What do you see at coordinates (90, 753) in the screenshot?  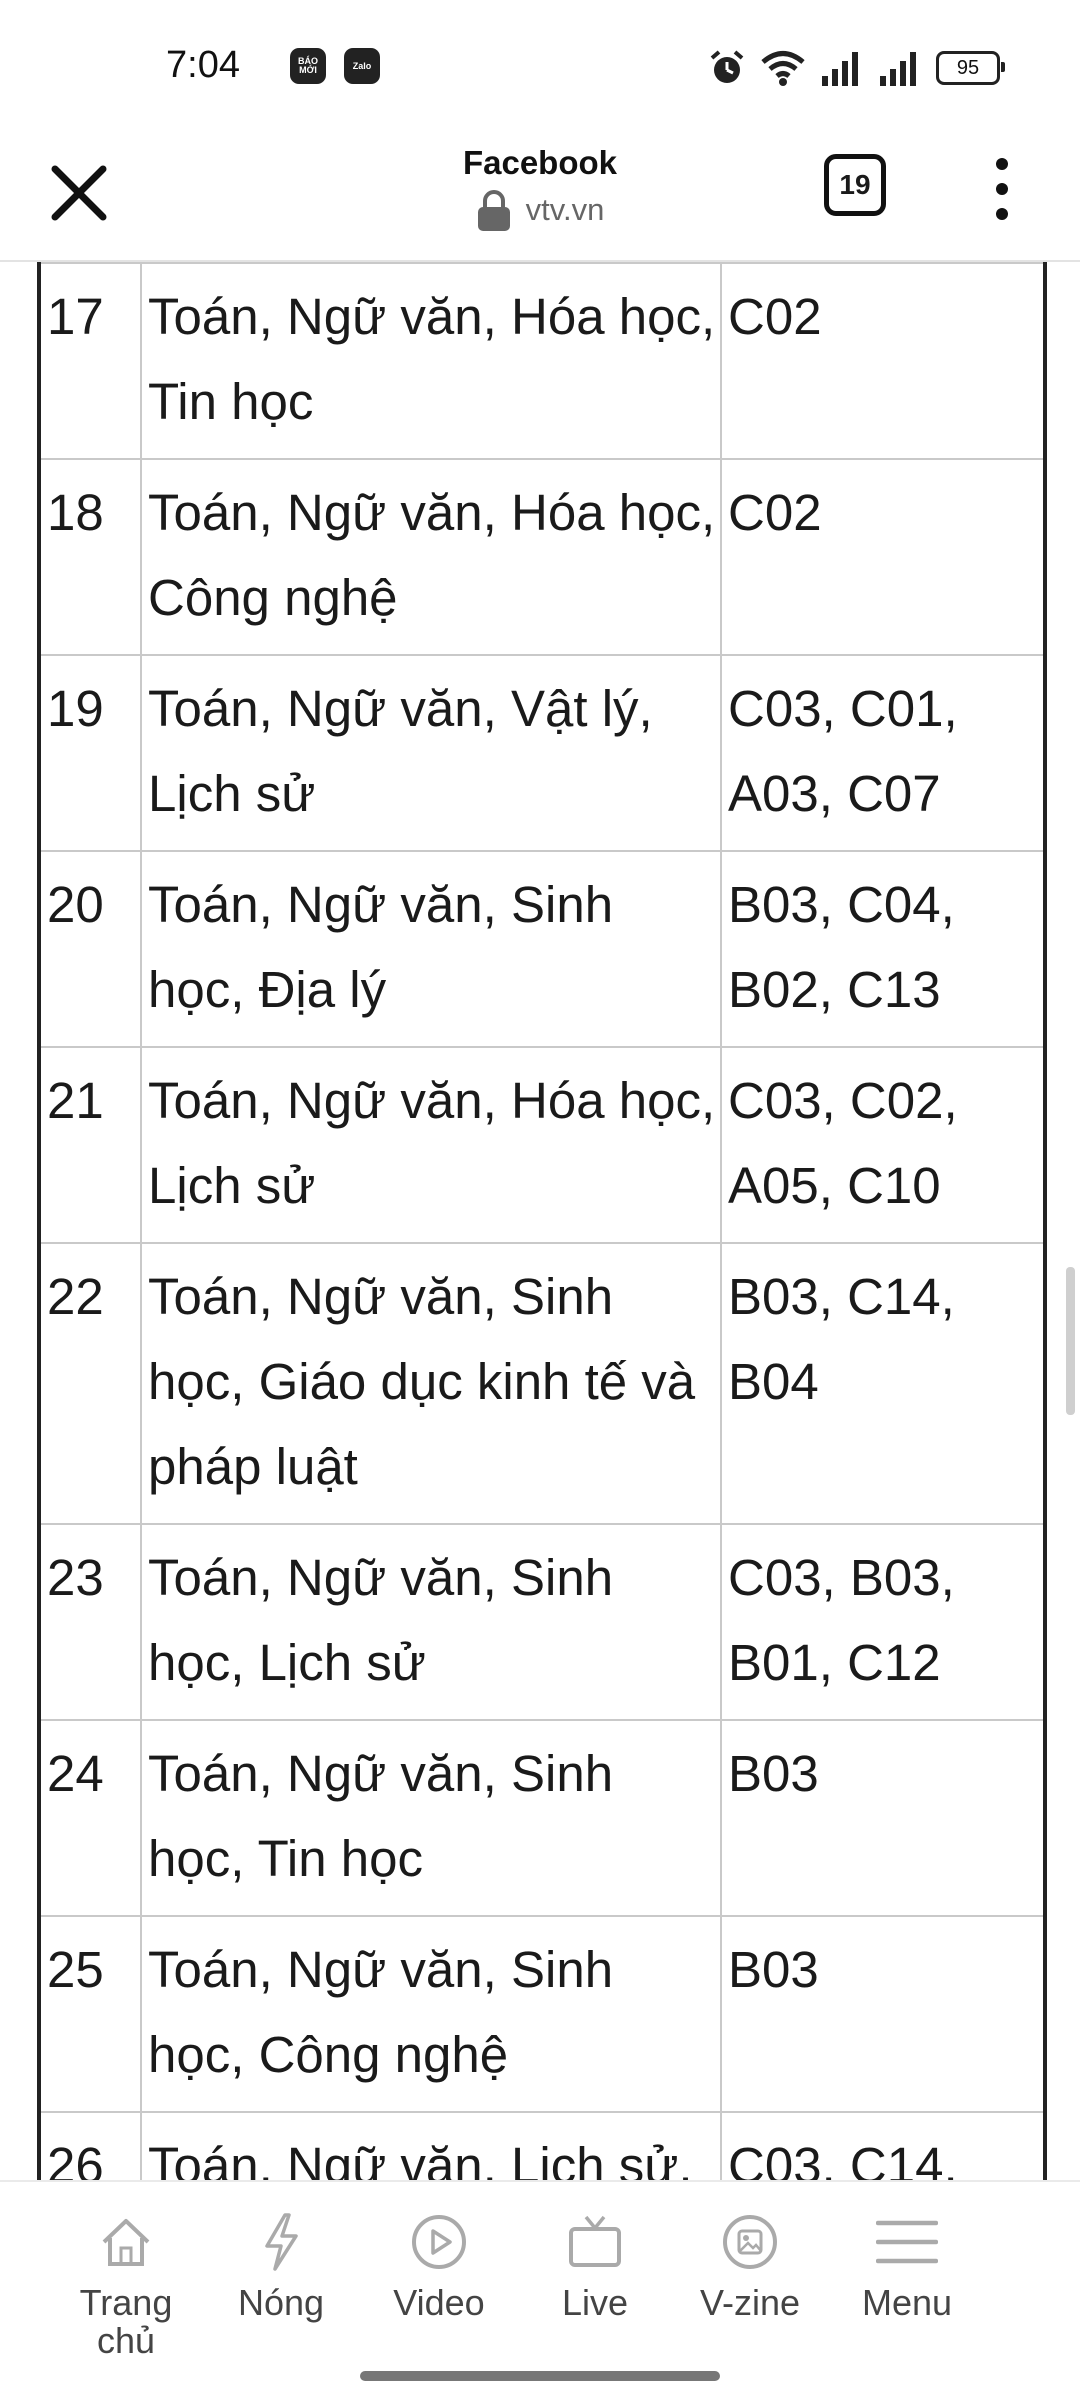 I see `row-number-cell: 19` at bounding box center [90, 753].